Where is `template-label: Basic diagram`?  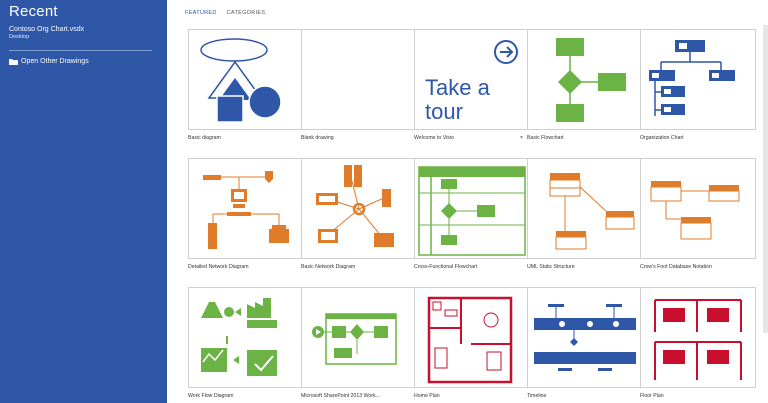
template-label: Basic diagram is located at coordinates (204, 138).